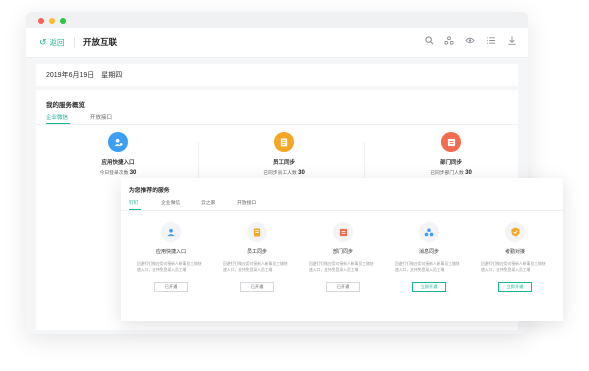  Describe the element at coordinates (118, 154) in the screenshot. I see `stat-app-entry: 应用快捷入口 今日登录次数 30` at that location.